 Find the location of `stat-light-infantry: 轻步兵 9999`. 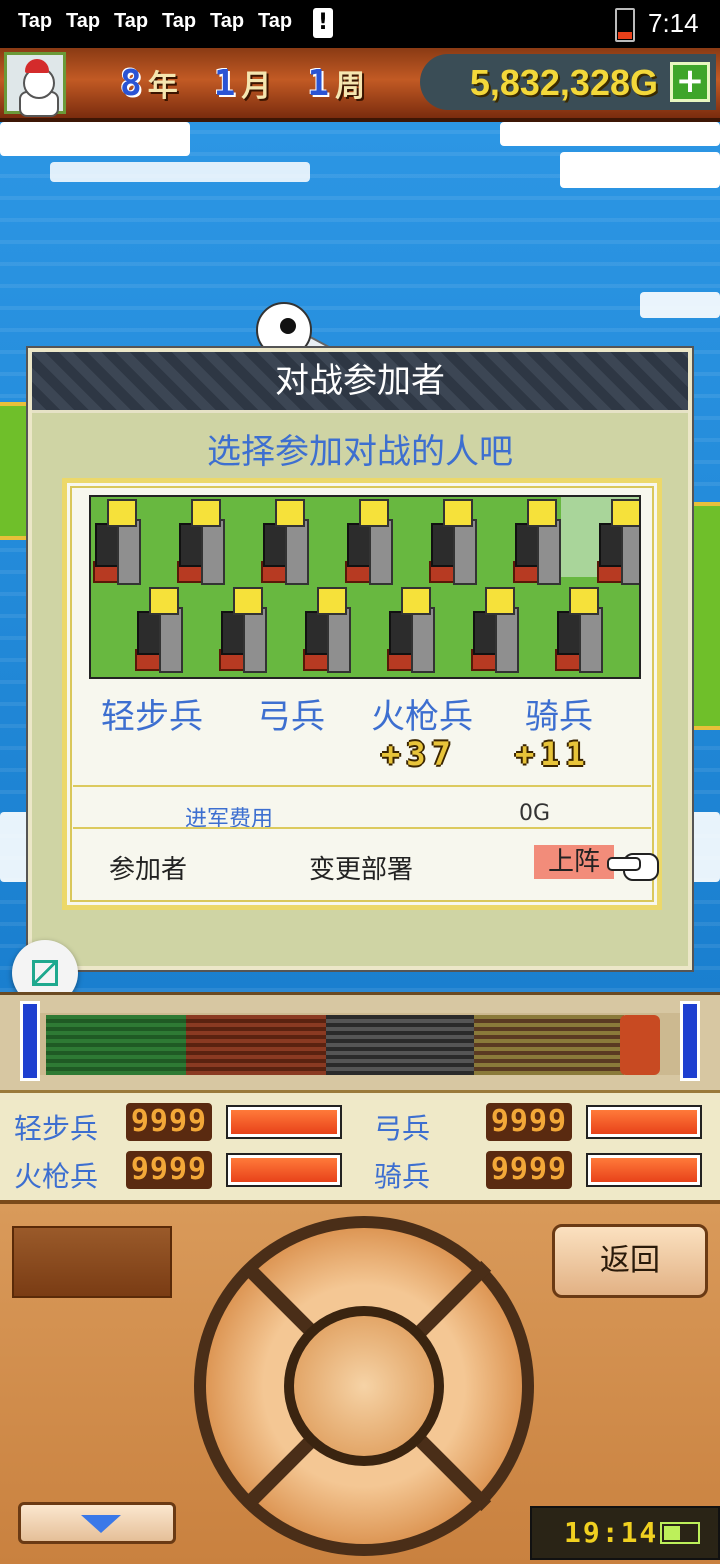

stat-light-infantry: 轻步兵 9999 is located at coordinates (184, 1125).